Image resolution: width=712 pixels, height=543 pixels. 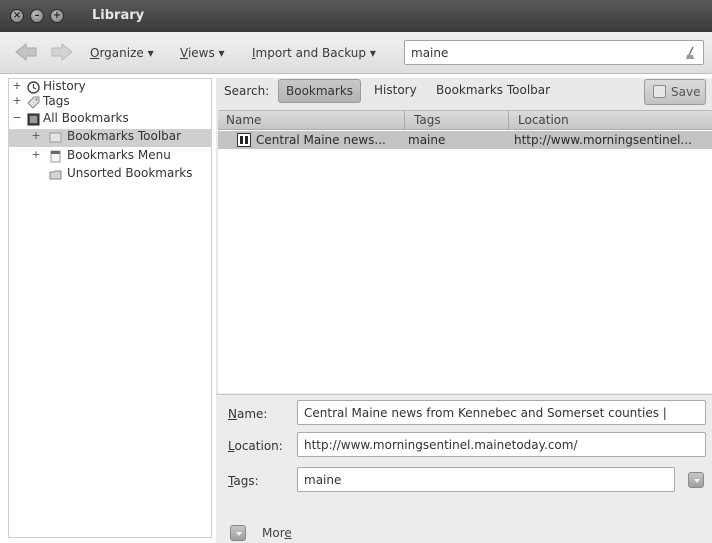 What do you see at coordinates (33, 119) in the screenshot?
I see `bookmarks-library-icon` at bounding box center [33, 119].